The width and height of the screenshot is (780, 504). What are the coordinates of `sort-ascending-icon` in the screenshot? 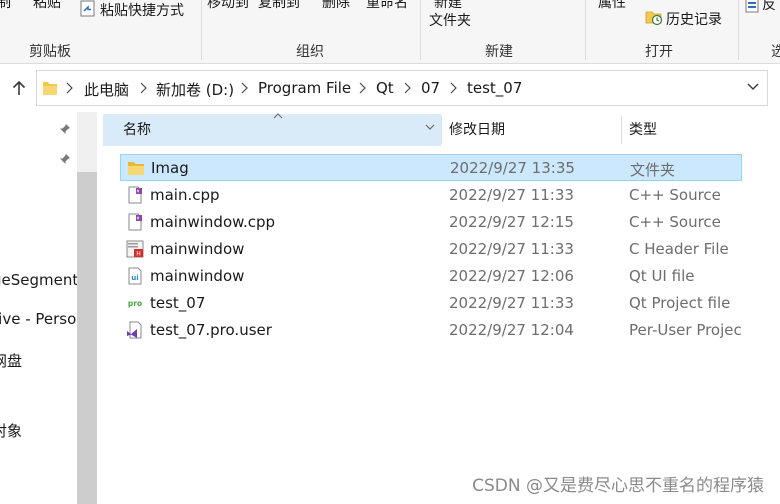 It's located at (278, 116).